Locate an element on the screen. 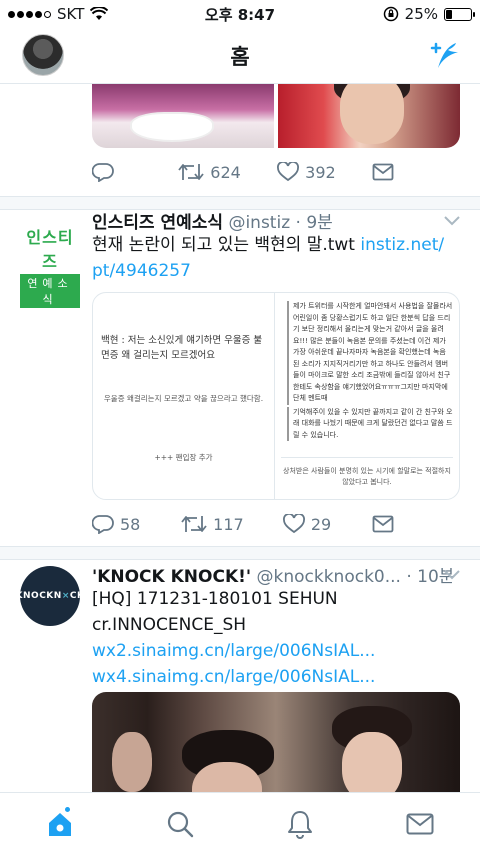 This screenshot has width=480, height=854. tweet-header: 인스티즈 연예소식 @instiz · 9분 is located at coordinates (277, 220).